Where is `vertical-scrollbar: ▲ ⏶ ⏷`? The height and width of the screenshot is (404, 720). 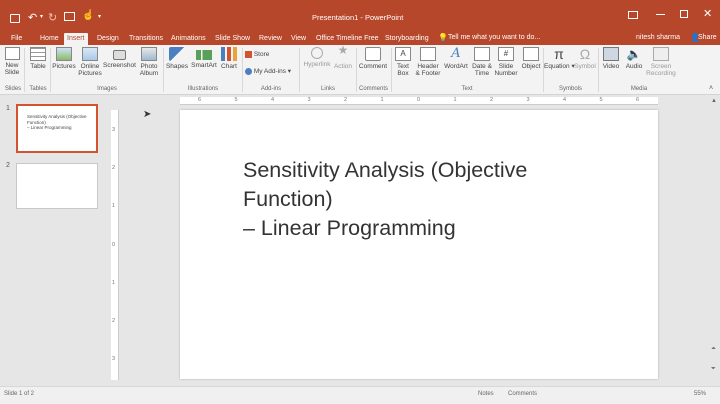
vertical-scrollbar: ▲ ⏶ ⏷ is located at coordinates (714, 241).